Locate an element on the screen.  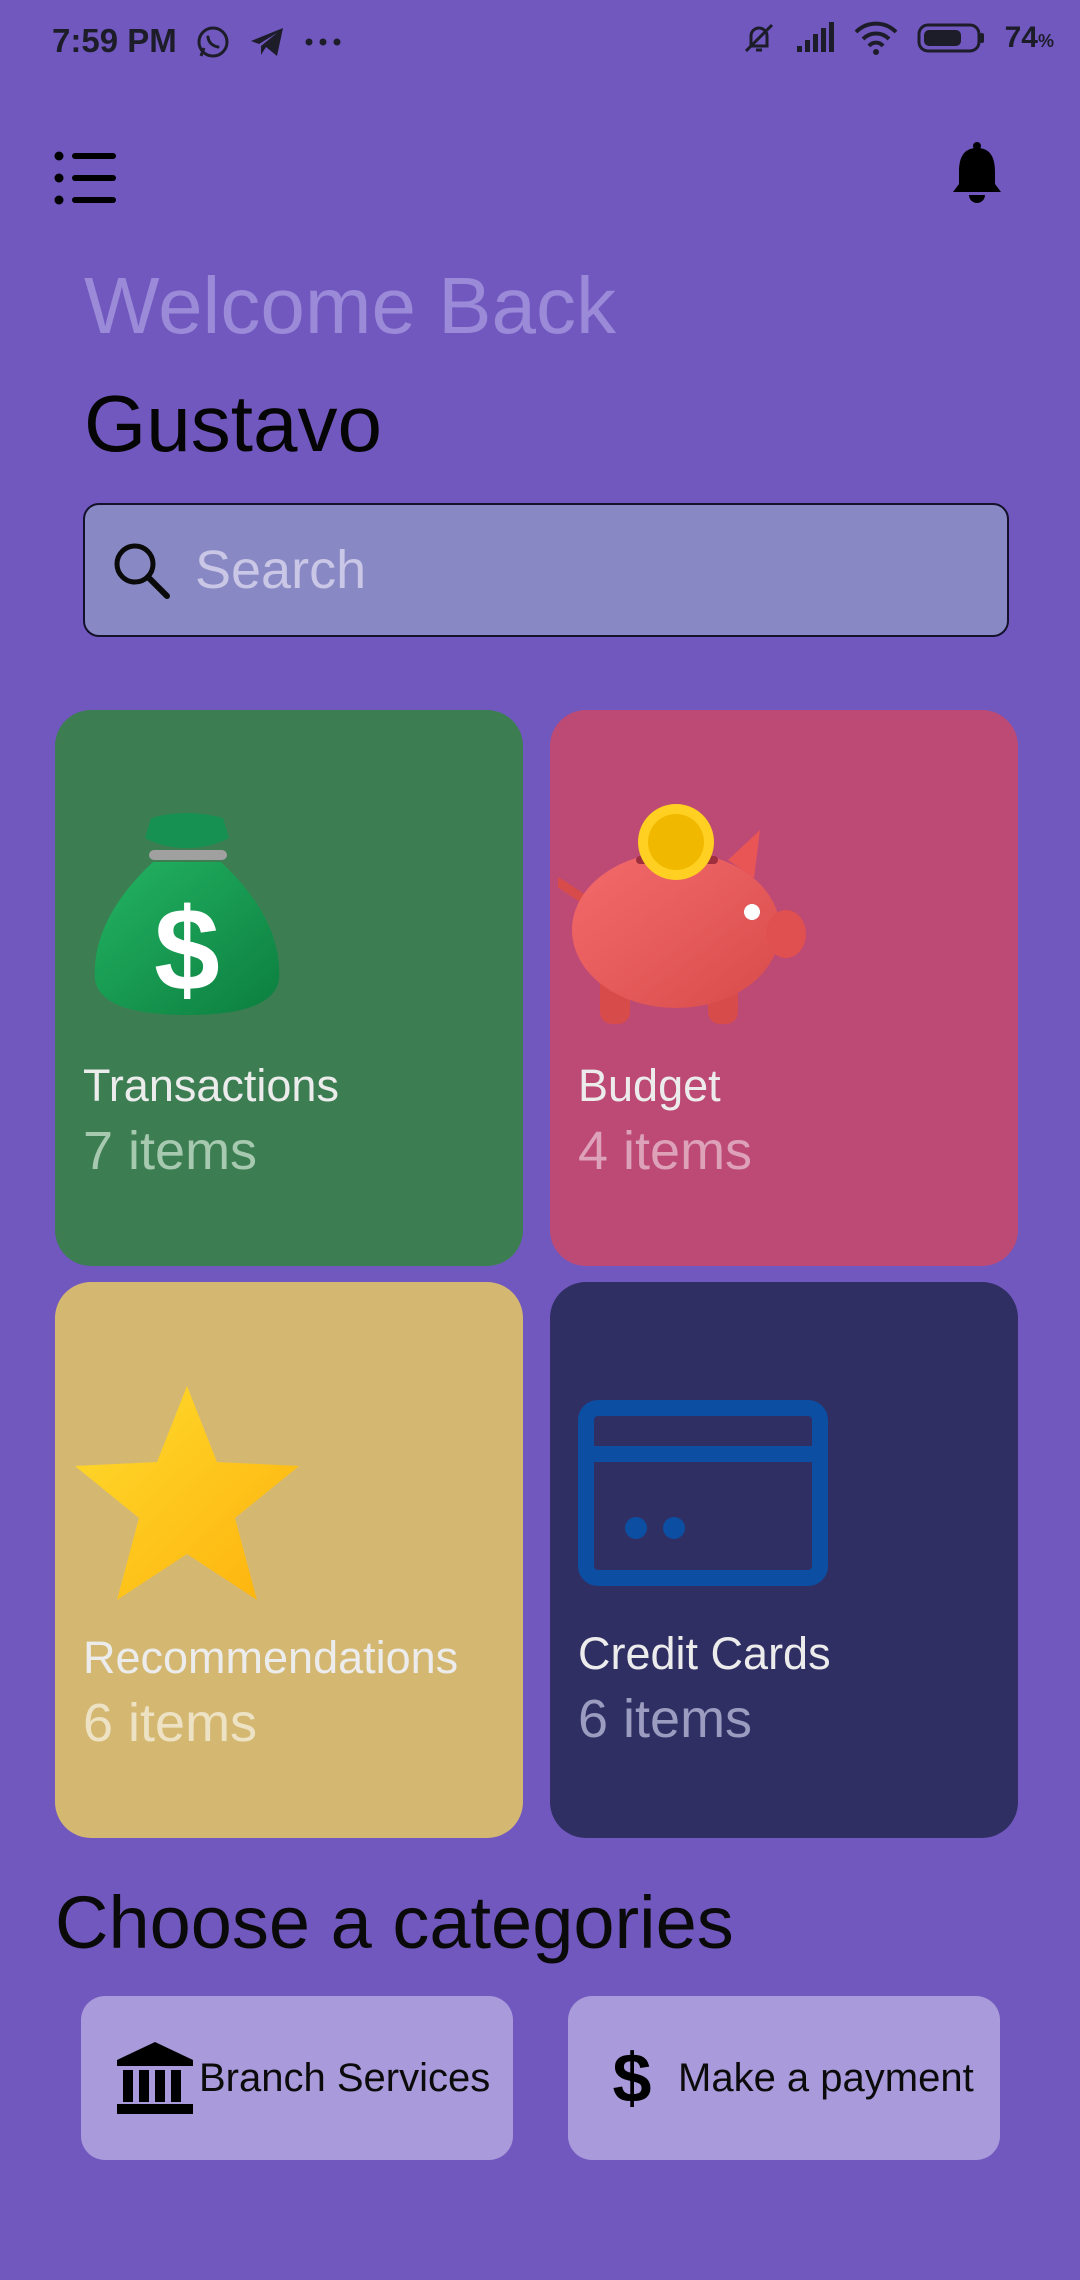
money-bag-icon: $ is located at coordinates (187, 914).